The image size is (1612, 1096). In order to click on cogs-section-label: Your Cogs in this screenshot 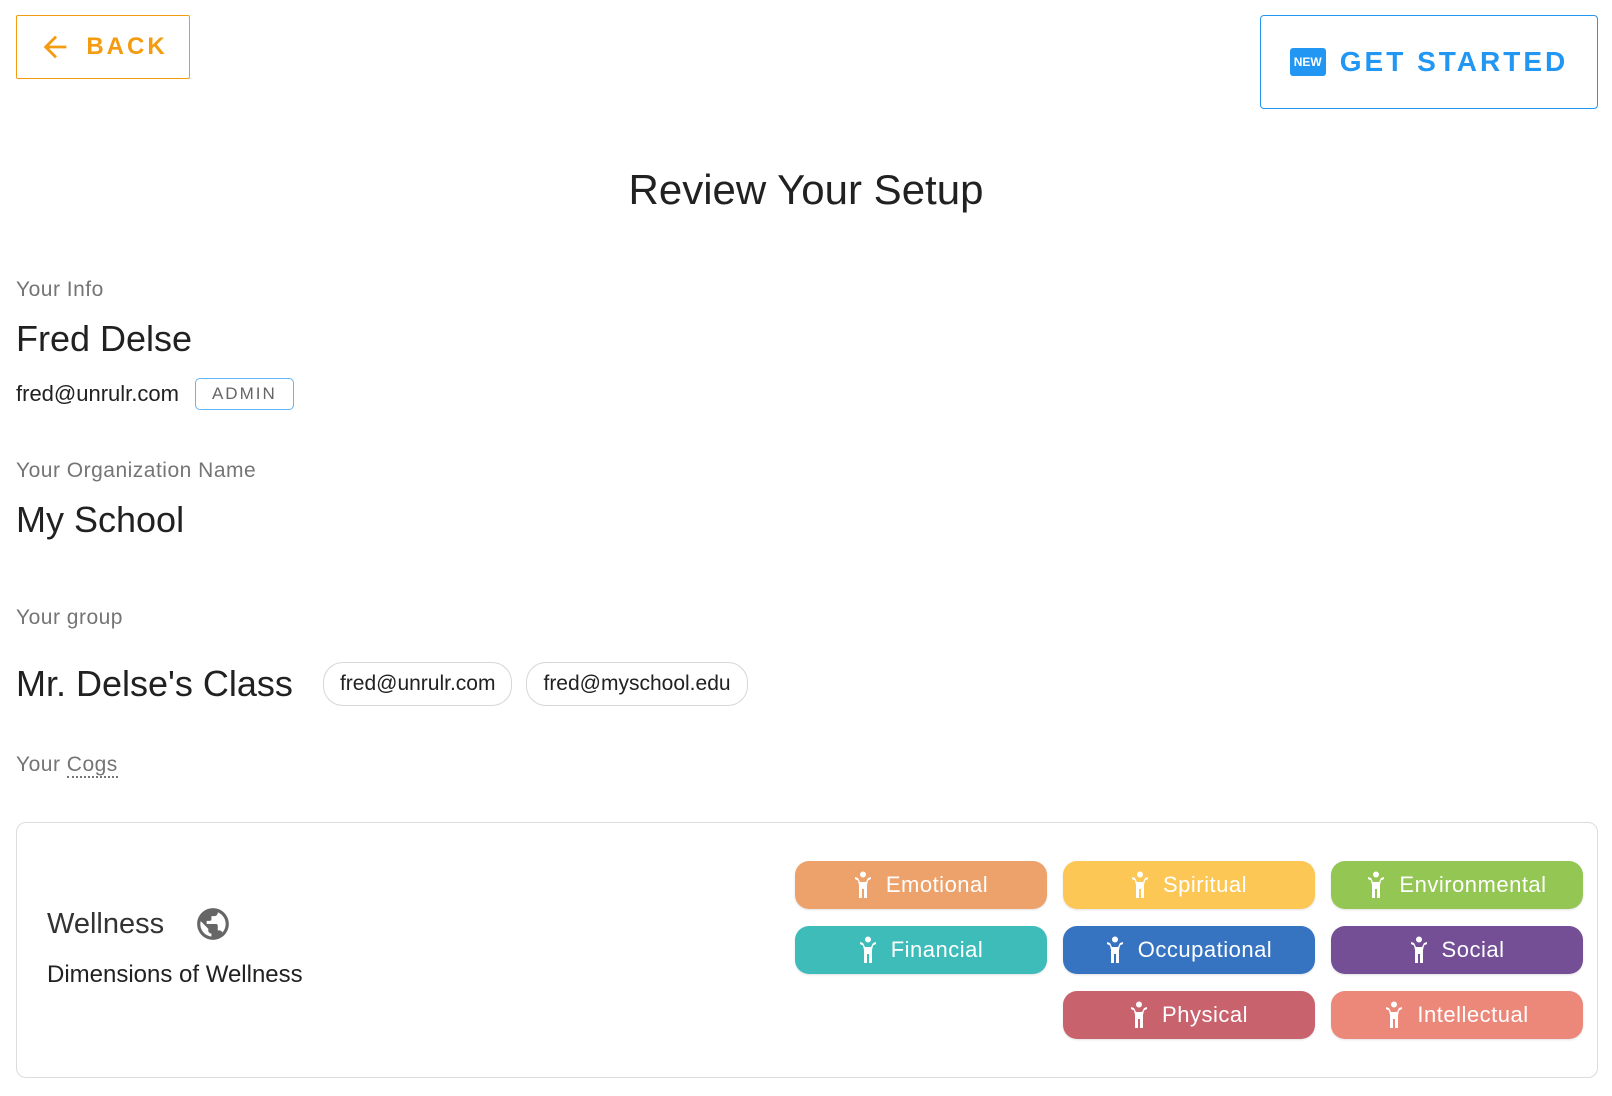, I will do `click(67, 765)`.